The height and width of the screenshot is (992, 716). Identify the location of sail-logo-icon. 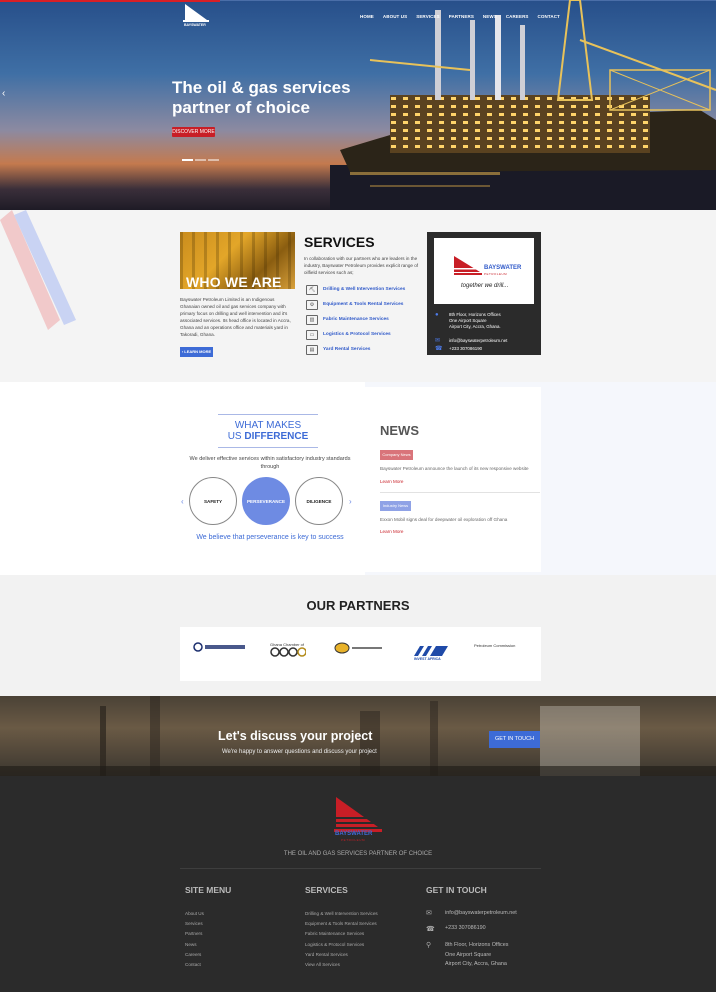
(196, 13).